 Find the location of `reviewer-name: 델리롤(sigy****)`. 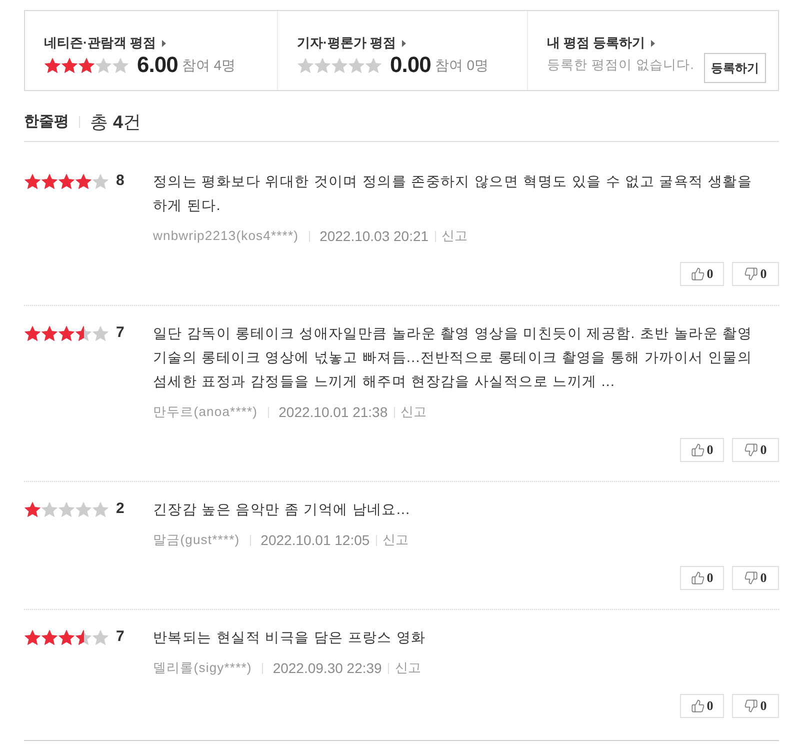

reviewer-name: 델리롤(sigy****) is located at coordinates (202, 668).